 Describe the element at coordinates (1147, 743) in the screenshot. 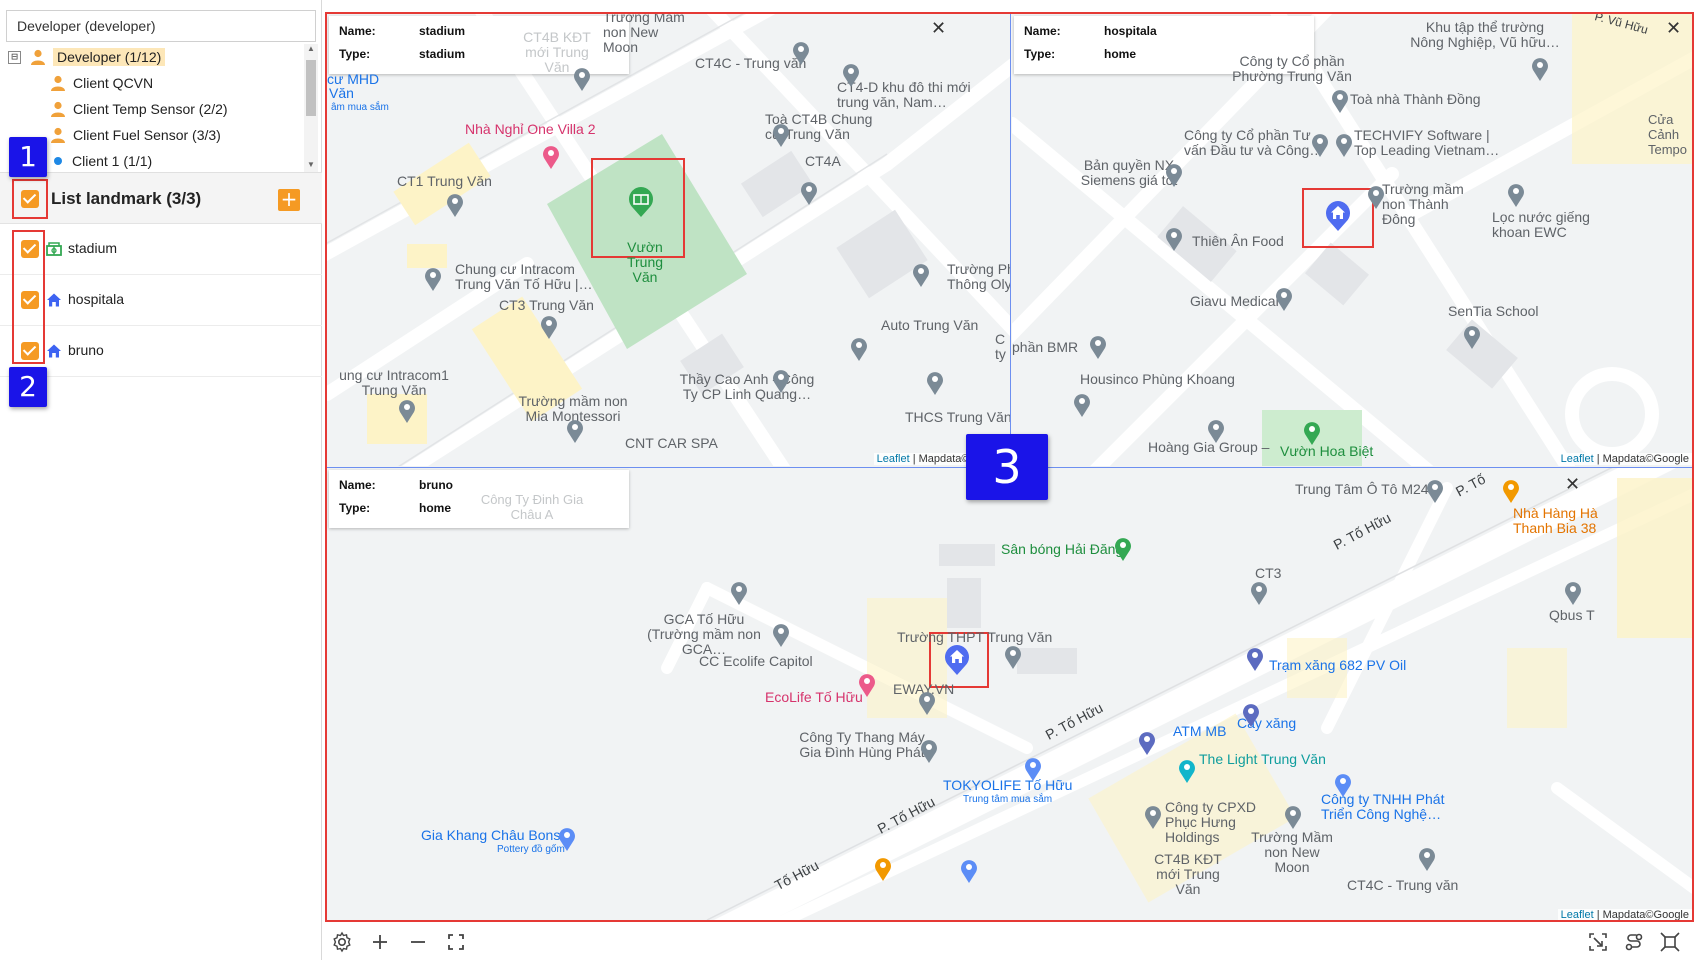

I see `atm-pin-icon` at that location.